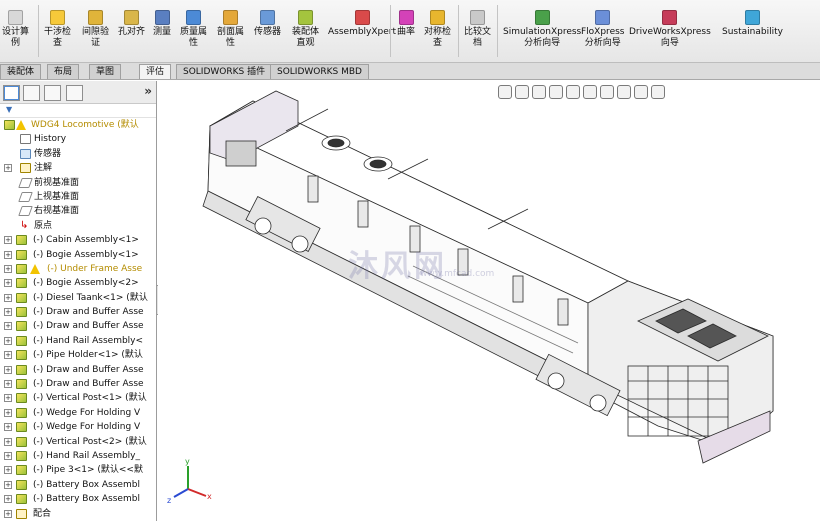  Describe the element at coordinates (57, 182) in the screenshot. I see `tree-item-label: 前视基准面` at that location.